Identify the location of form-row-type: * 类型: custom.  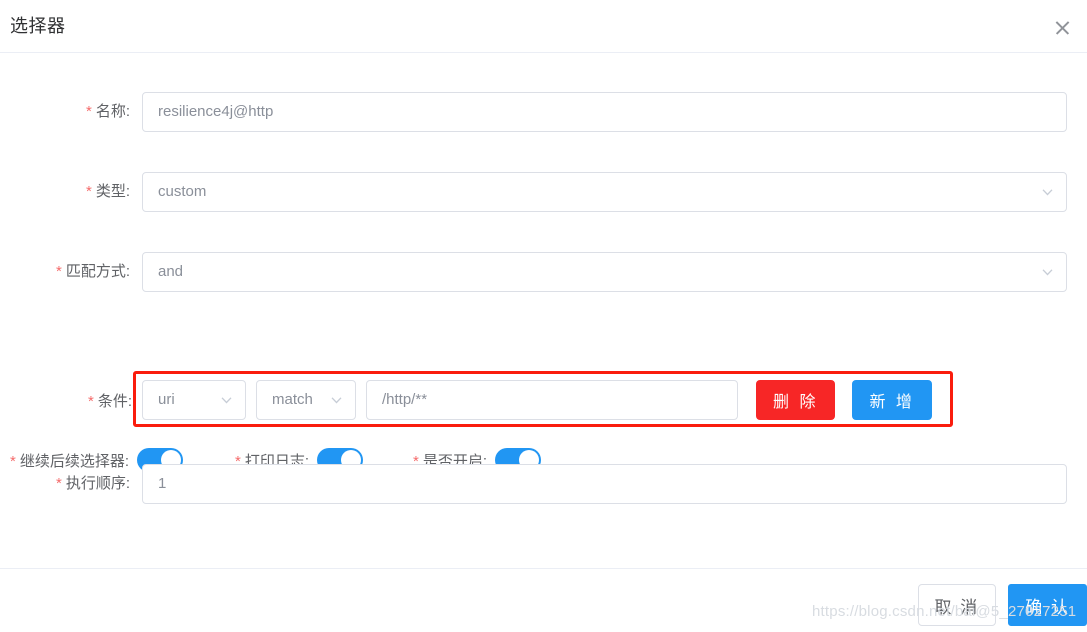
(543, 192).